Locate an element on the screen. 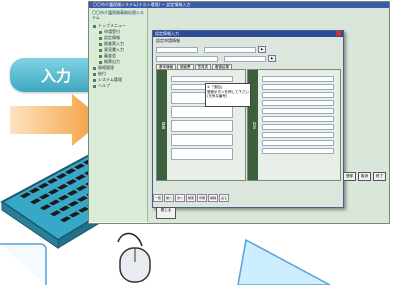 Image resolution: width=410 pixels, height=285 pixels. survey-section-label: 調査 is located at coordinates (162, 125).